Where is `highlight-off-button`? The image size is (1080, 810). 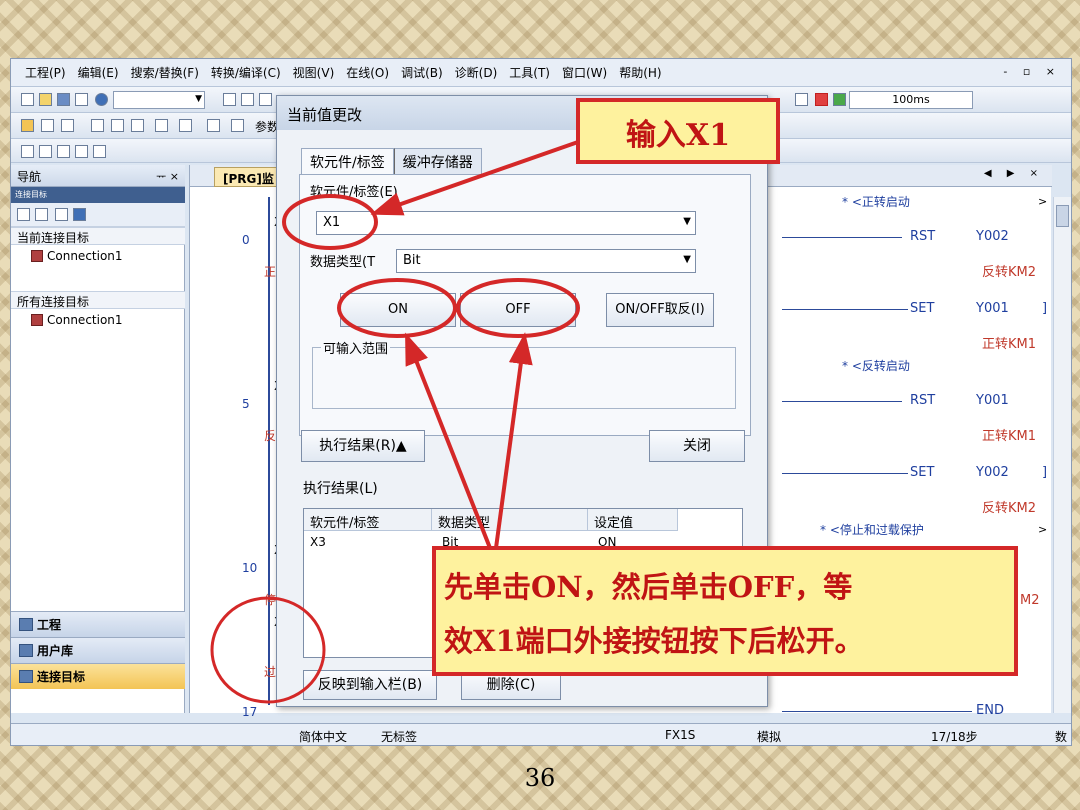 highlight-off-button is located at coordinates (518, 308).